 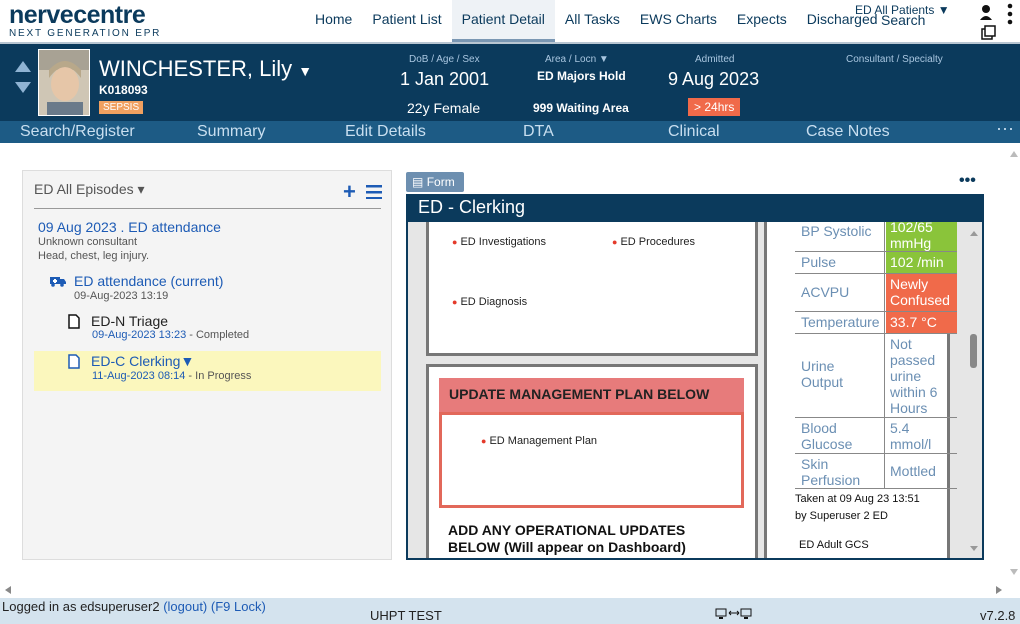 What do you see at coordinates (894, 59) in the screenshot?
I see `consultant-label: Consultant / Specialty` at bounding box center [894, 59].